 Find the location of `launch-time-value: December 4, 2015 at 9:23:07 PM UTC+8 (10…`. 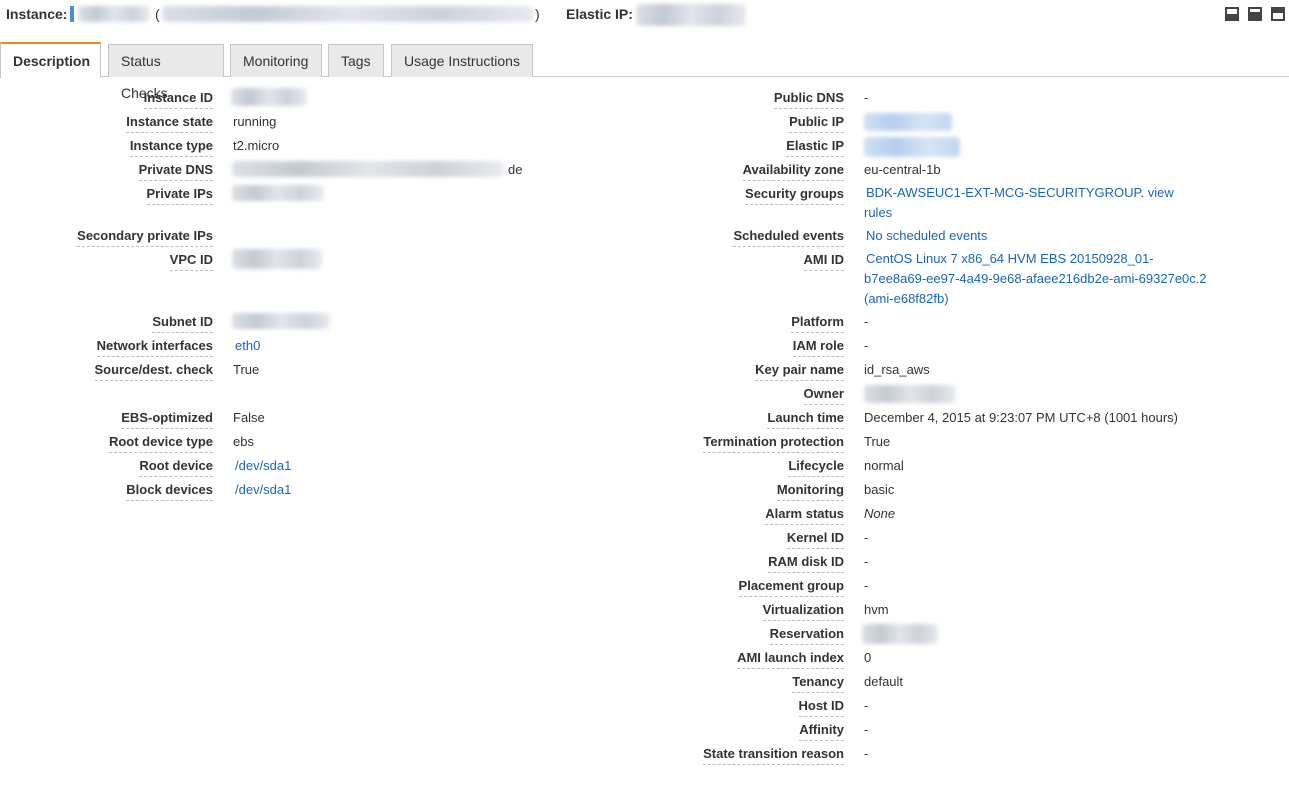

launch-time-value: December 4, 2015 at 9:23:07 PM UTC+8 (10… is located at coordinates (1021, 417).